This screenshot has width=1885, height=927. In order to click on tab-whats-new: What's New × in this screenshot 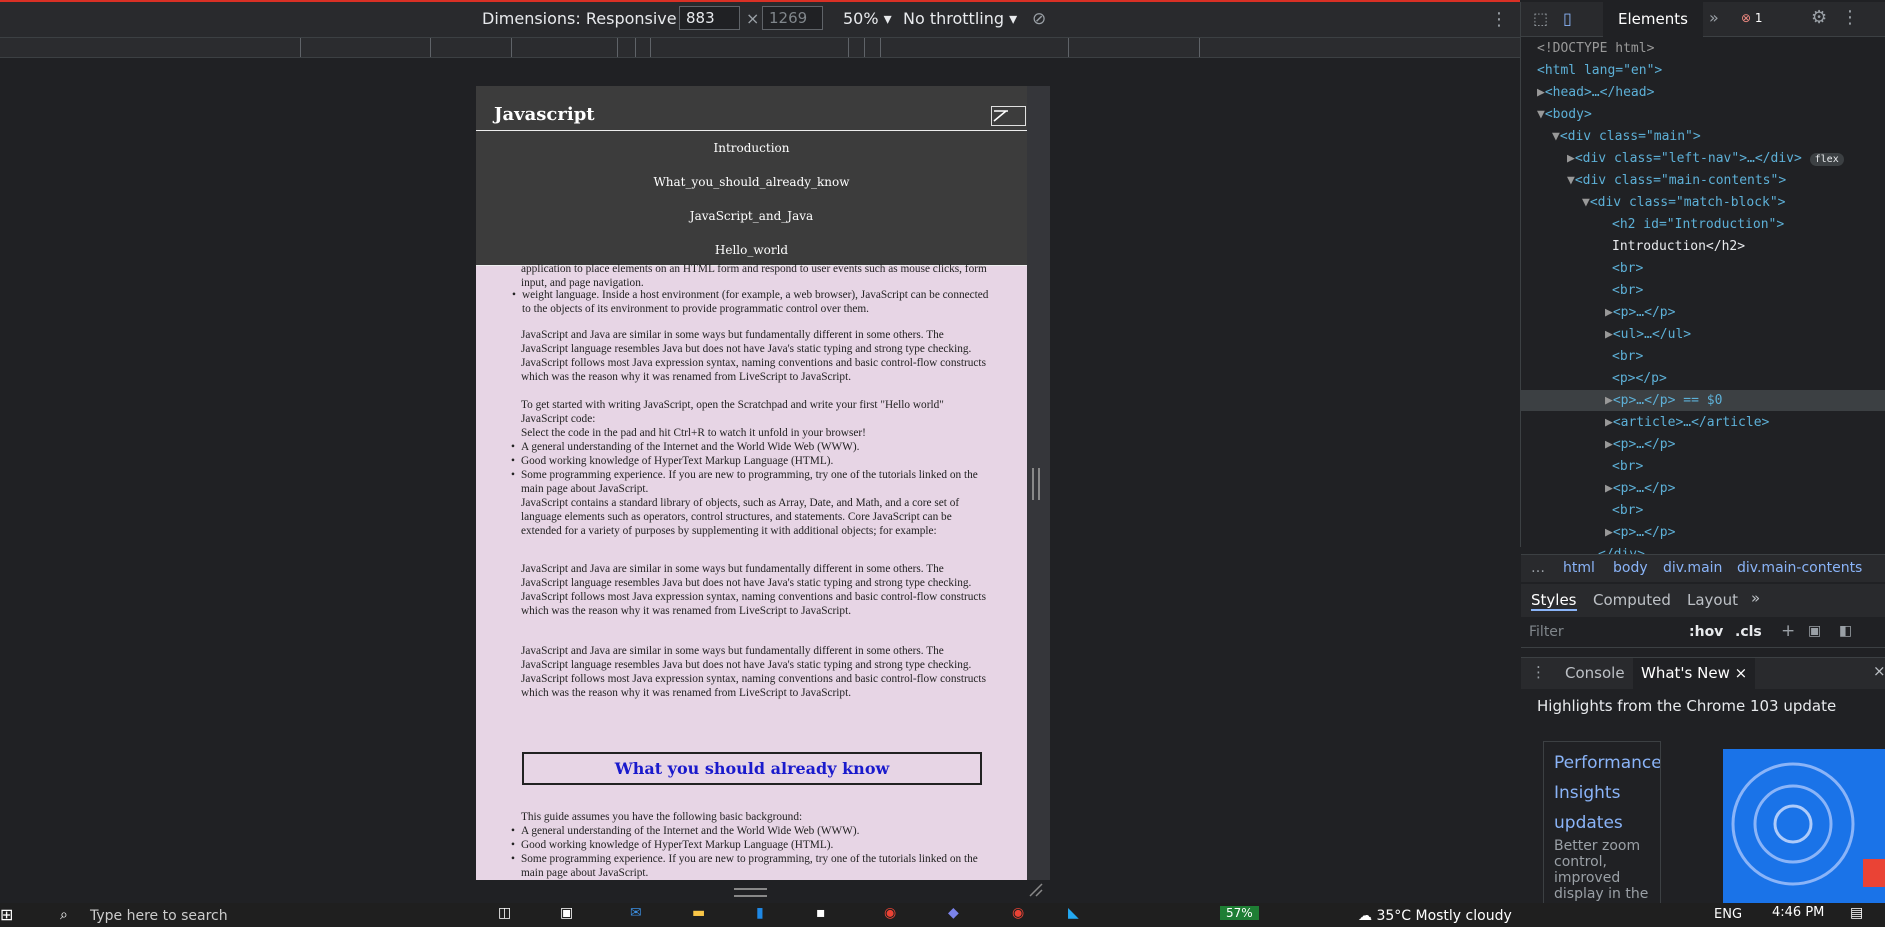, I will do `click(1694, 674)`.